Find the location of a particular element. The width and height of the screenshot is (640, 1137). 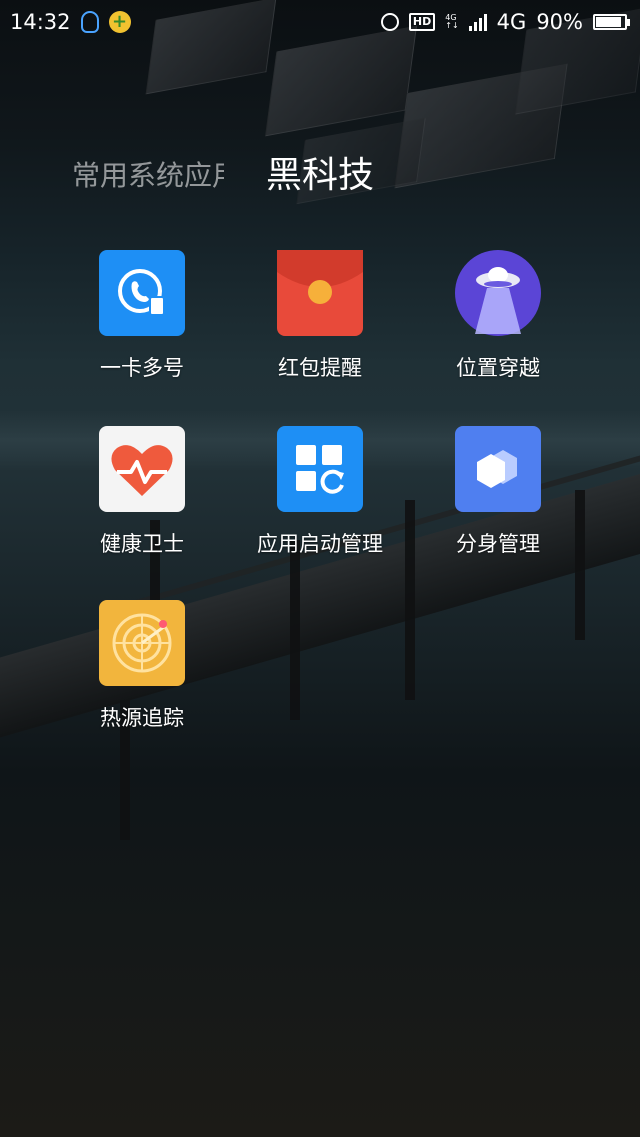

battery-fill is located at coordinates (609, 22).